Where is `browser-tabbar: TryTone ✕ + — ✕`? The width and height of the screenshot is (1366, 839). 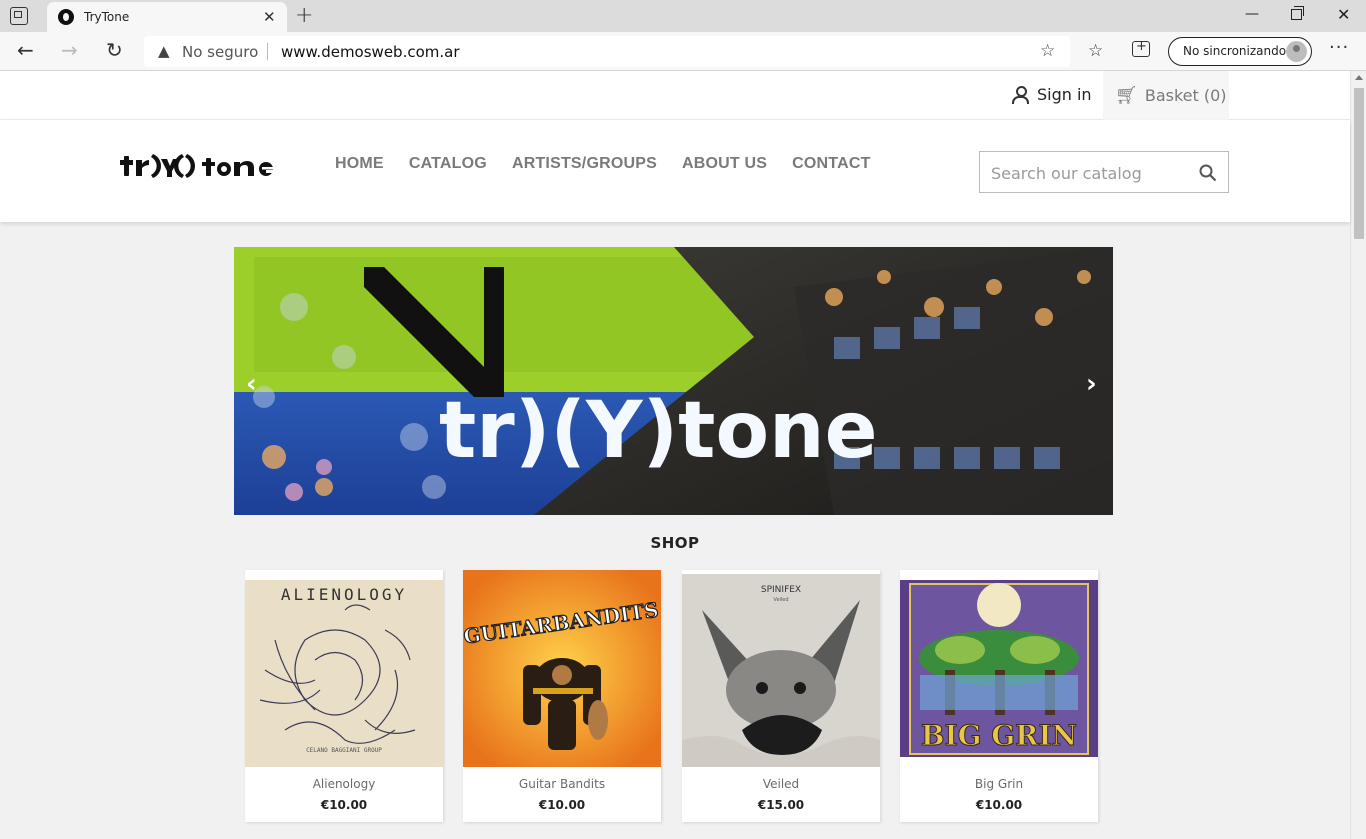
browser-tabbar: TryTone ✕ + — ✕ is located at coordinates (683, 16).